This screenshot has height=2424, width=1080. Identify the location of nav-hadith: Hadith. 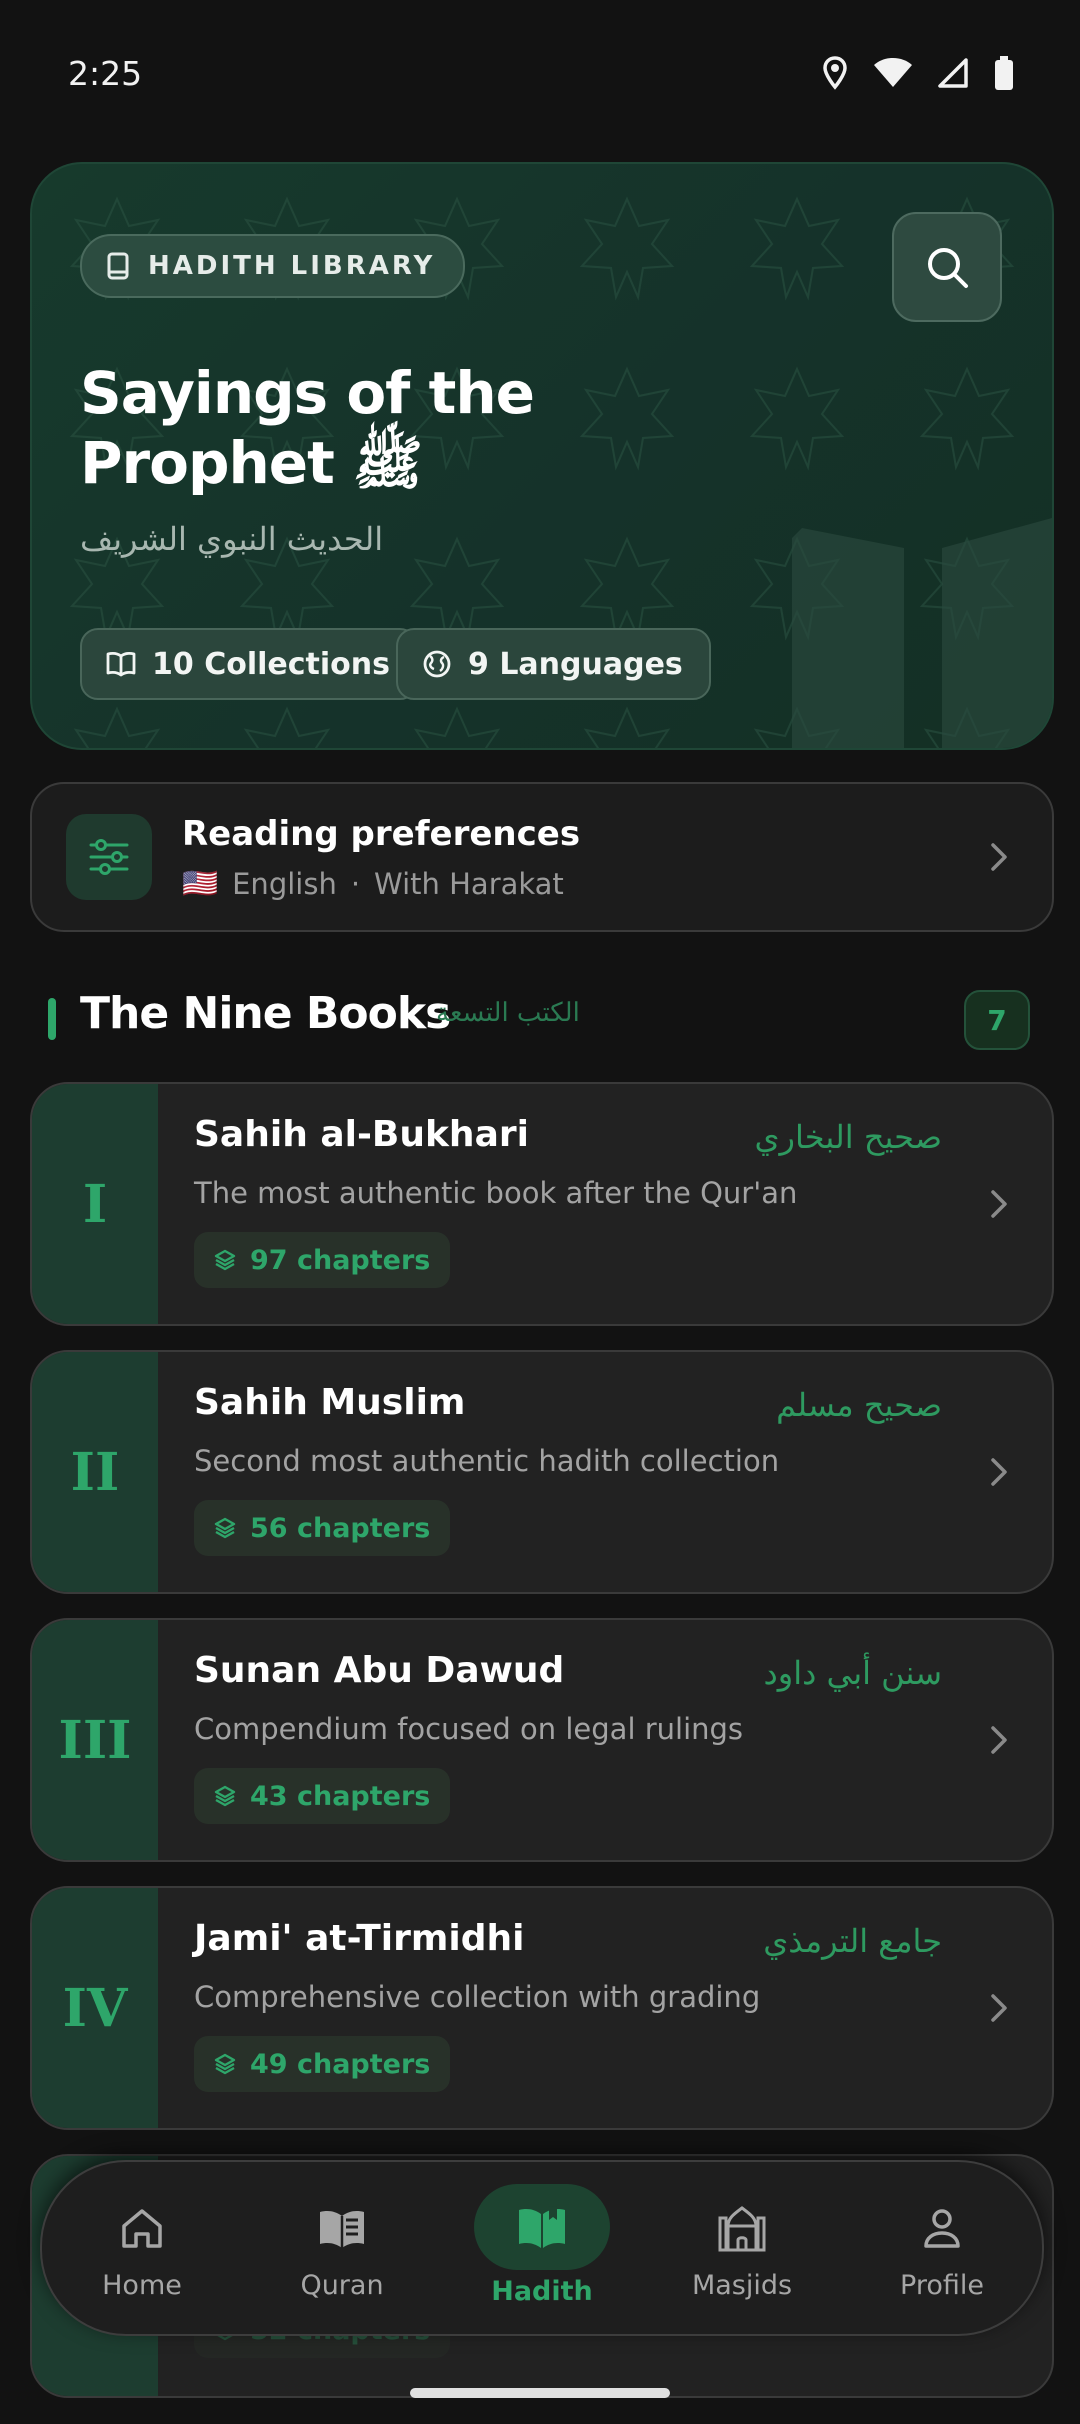
(542, 2248).